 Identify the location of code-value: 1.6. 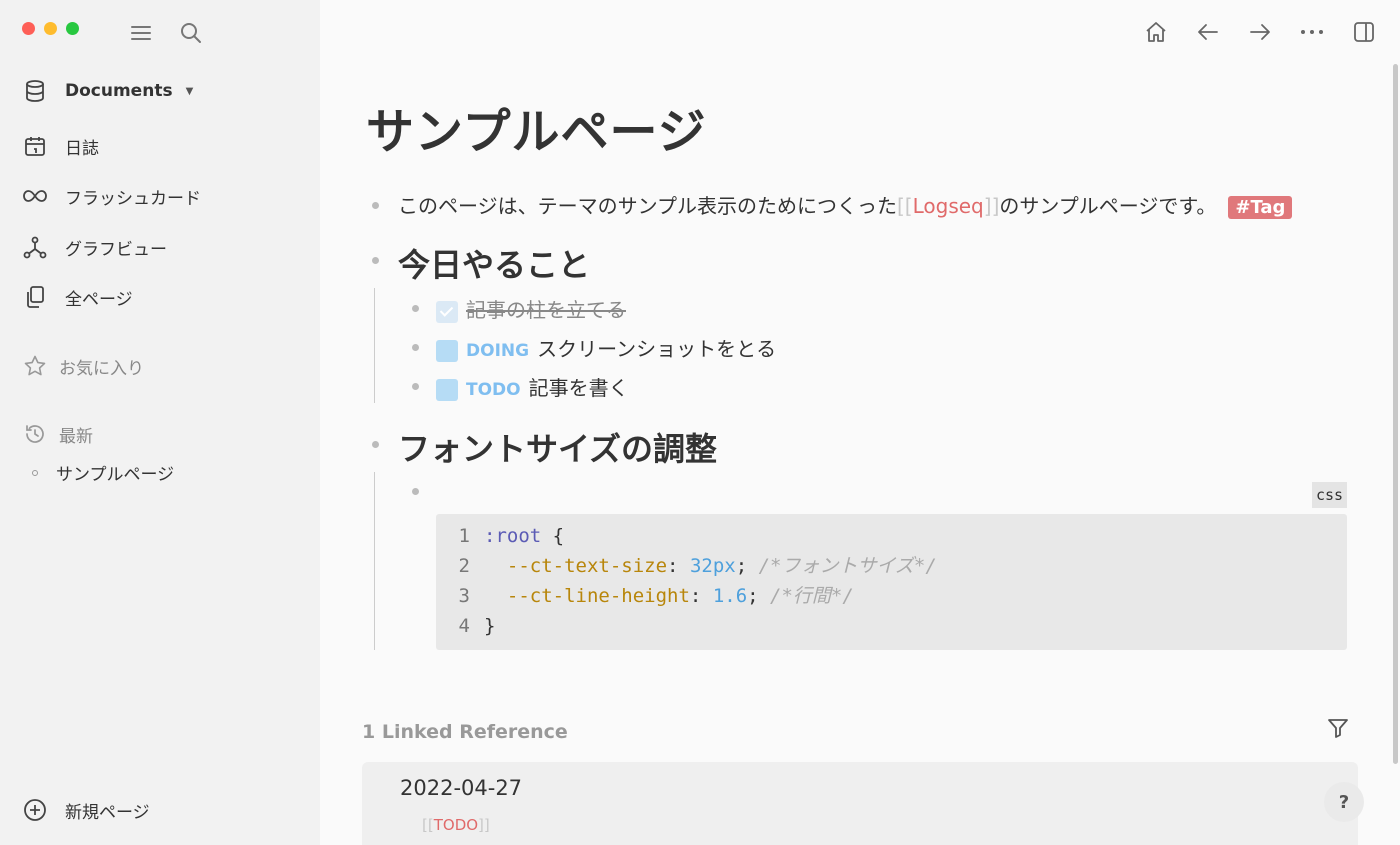
(730, 596).